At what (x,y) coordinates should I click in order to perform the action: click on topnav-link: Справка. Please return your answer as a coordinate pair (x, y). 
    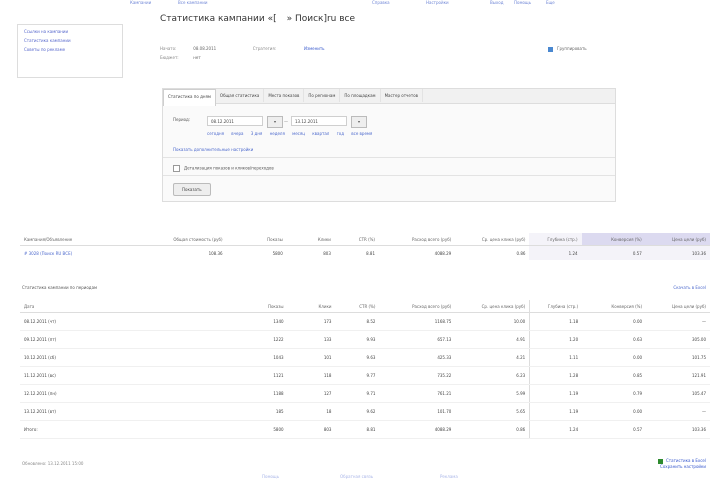
    Looking at the image, I should click on (381, 2).